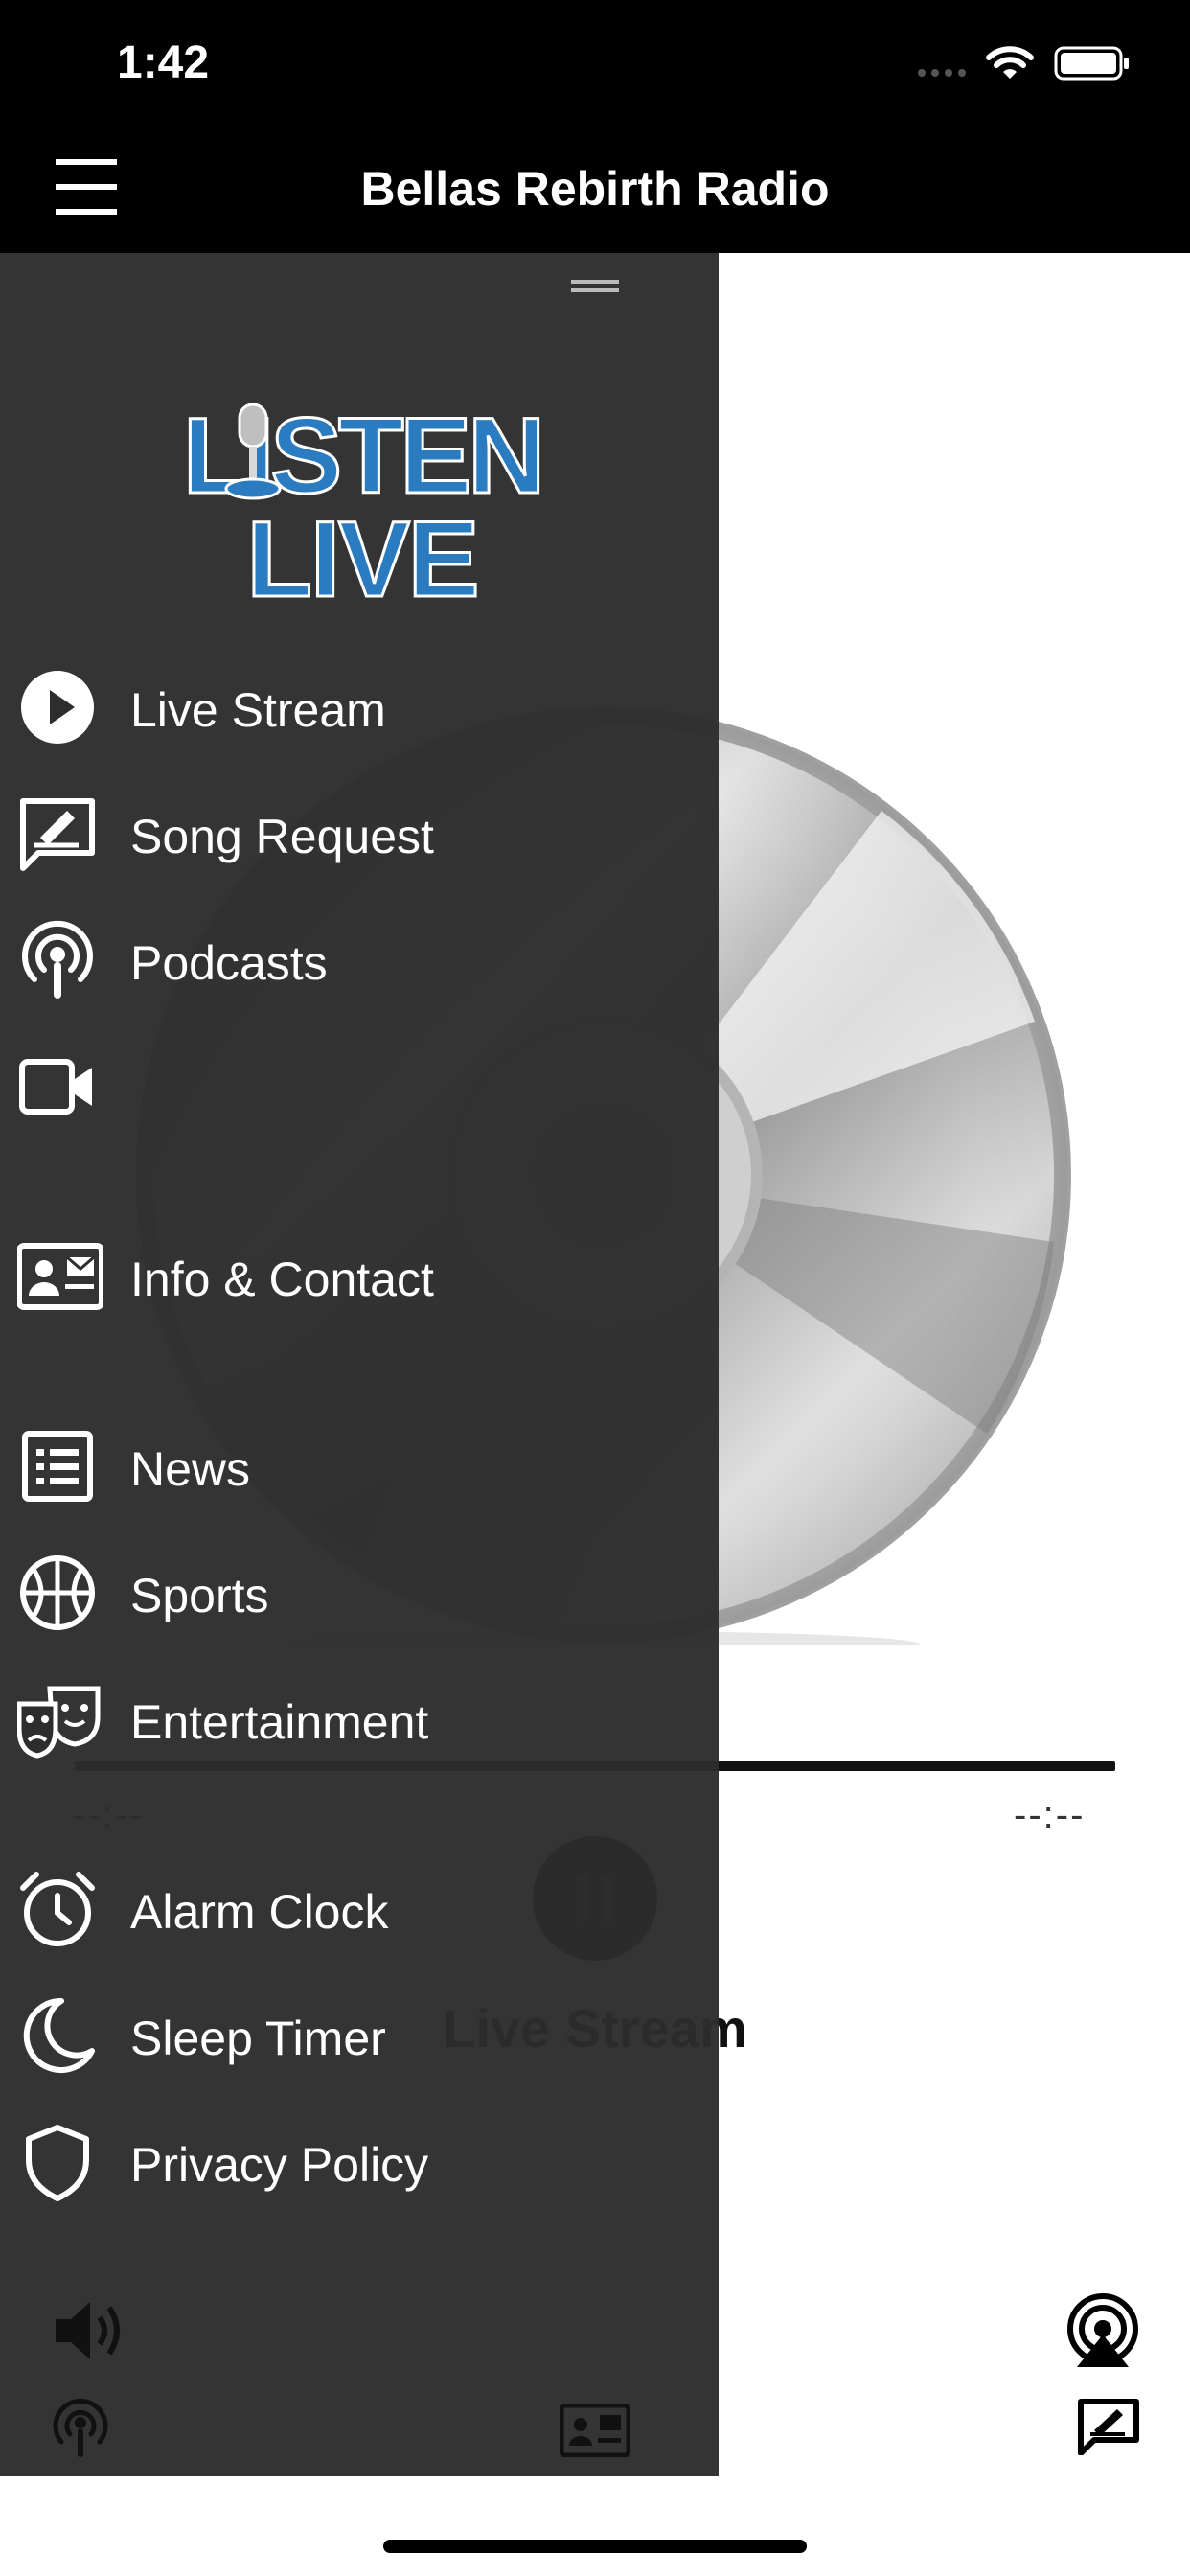  Describe the element at coordinates (58, 1592) in the screenshot. I see `basketball-icon` at that location.